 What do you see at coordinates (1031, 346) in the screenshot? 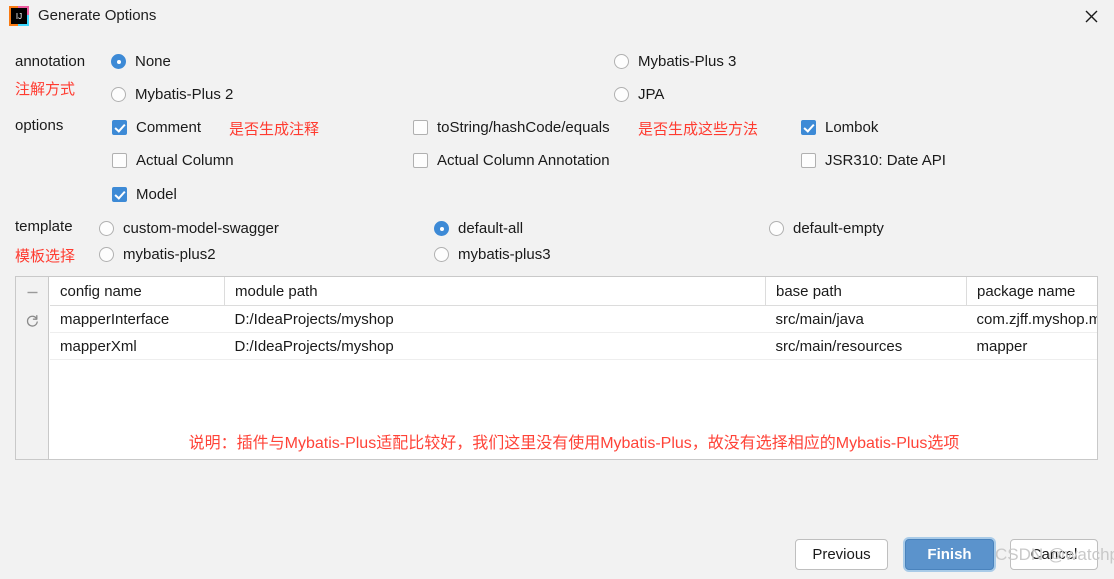
I see `cell-package-name: mapper` at bounding box center [1031, 346].